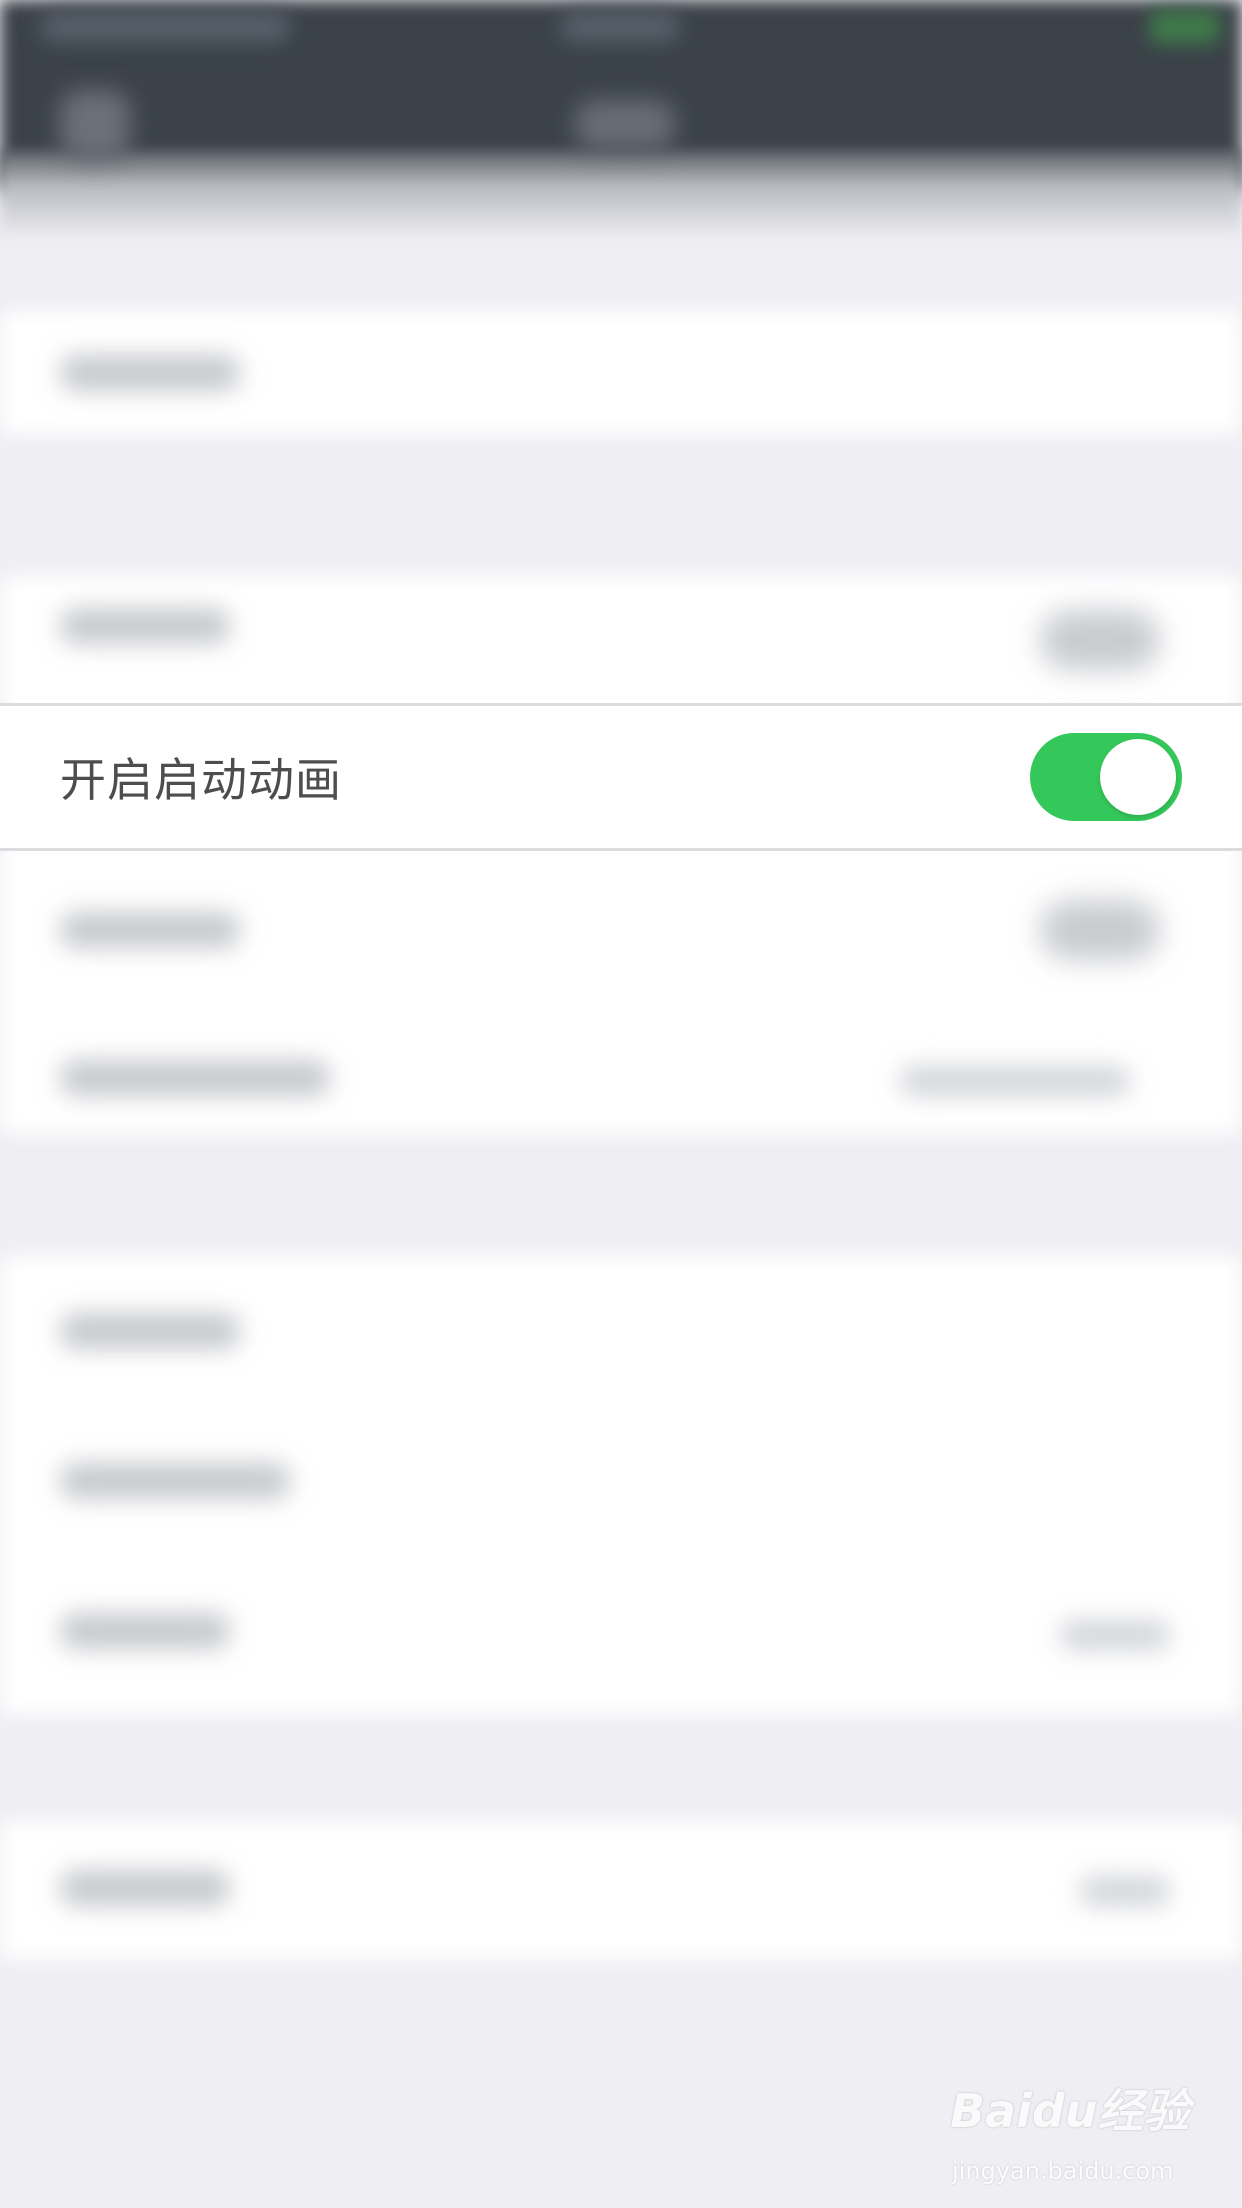 The width and height of the screenshot is (1242, 2208). Describe the element at coordinates (621, 777) in the screenshot. I see `launch-animation-row: 开启启动动画` at that location.